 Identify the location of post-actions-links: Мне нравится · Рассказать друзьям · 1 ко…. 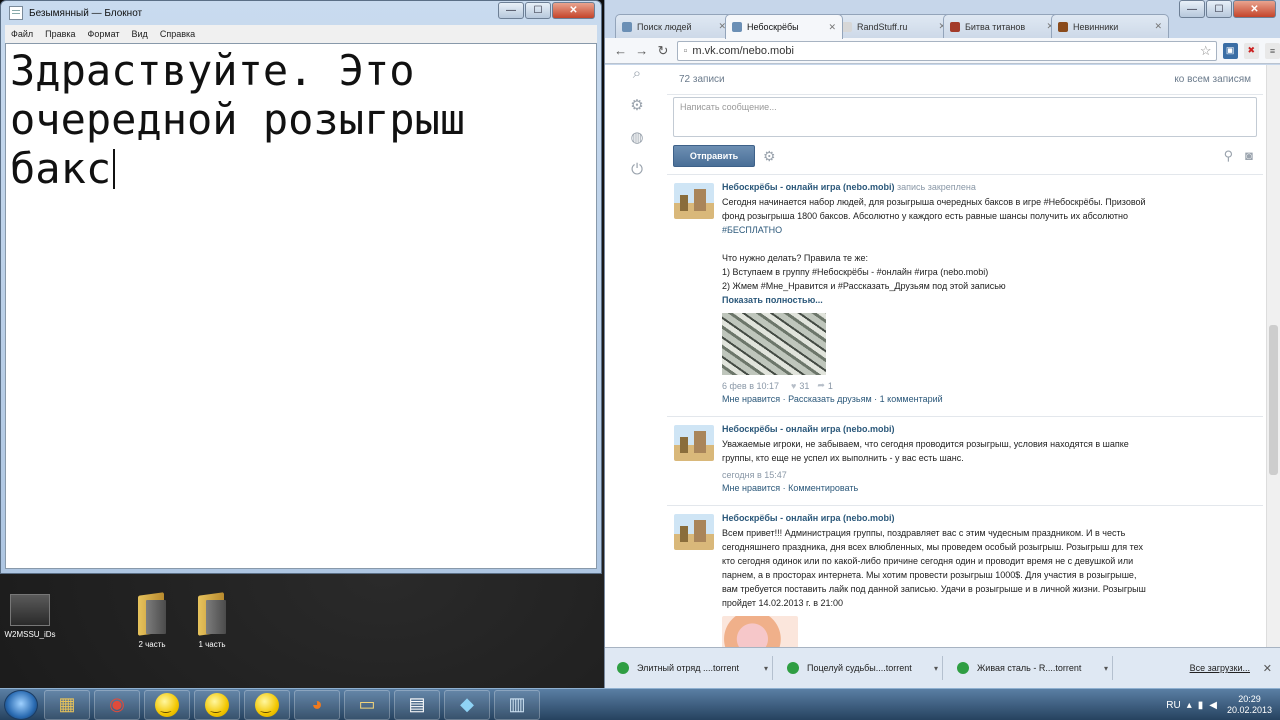
(832, 399).